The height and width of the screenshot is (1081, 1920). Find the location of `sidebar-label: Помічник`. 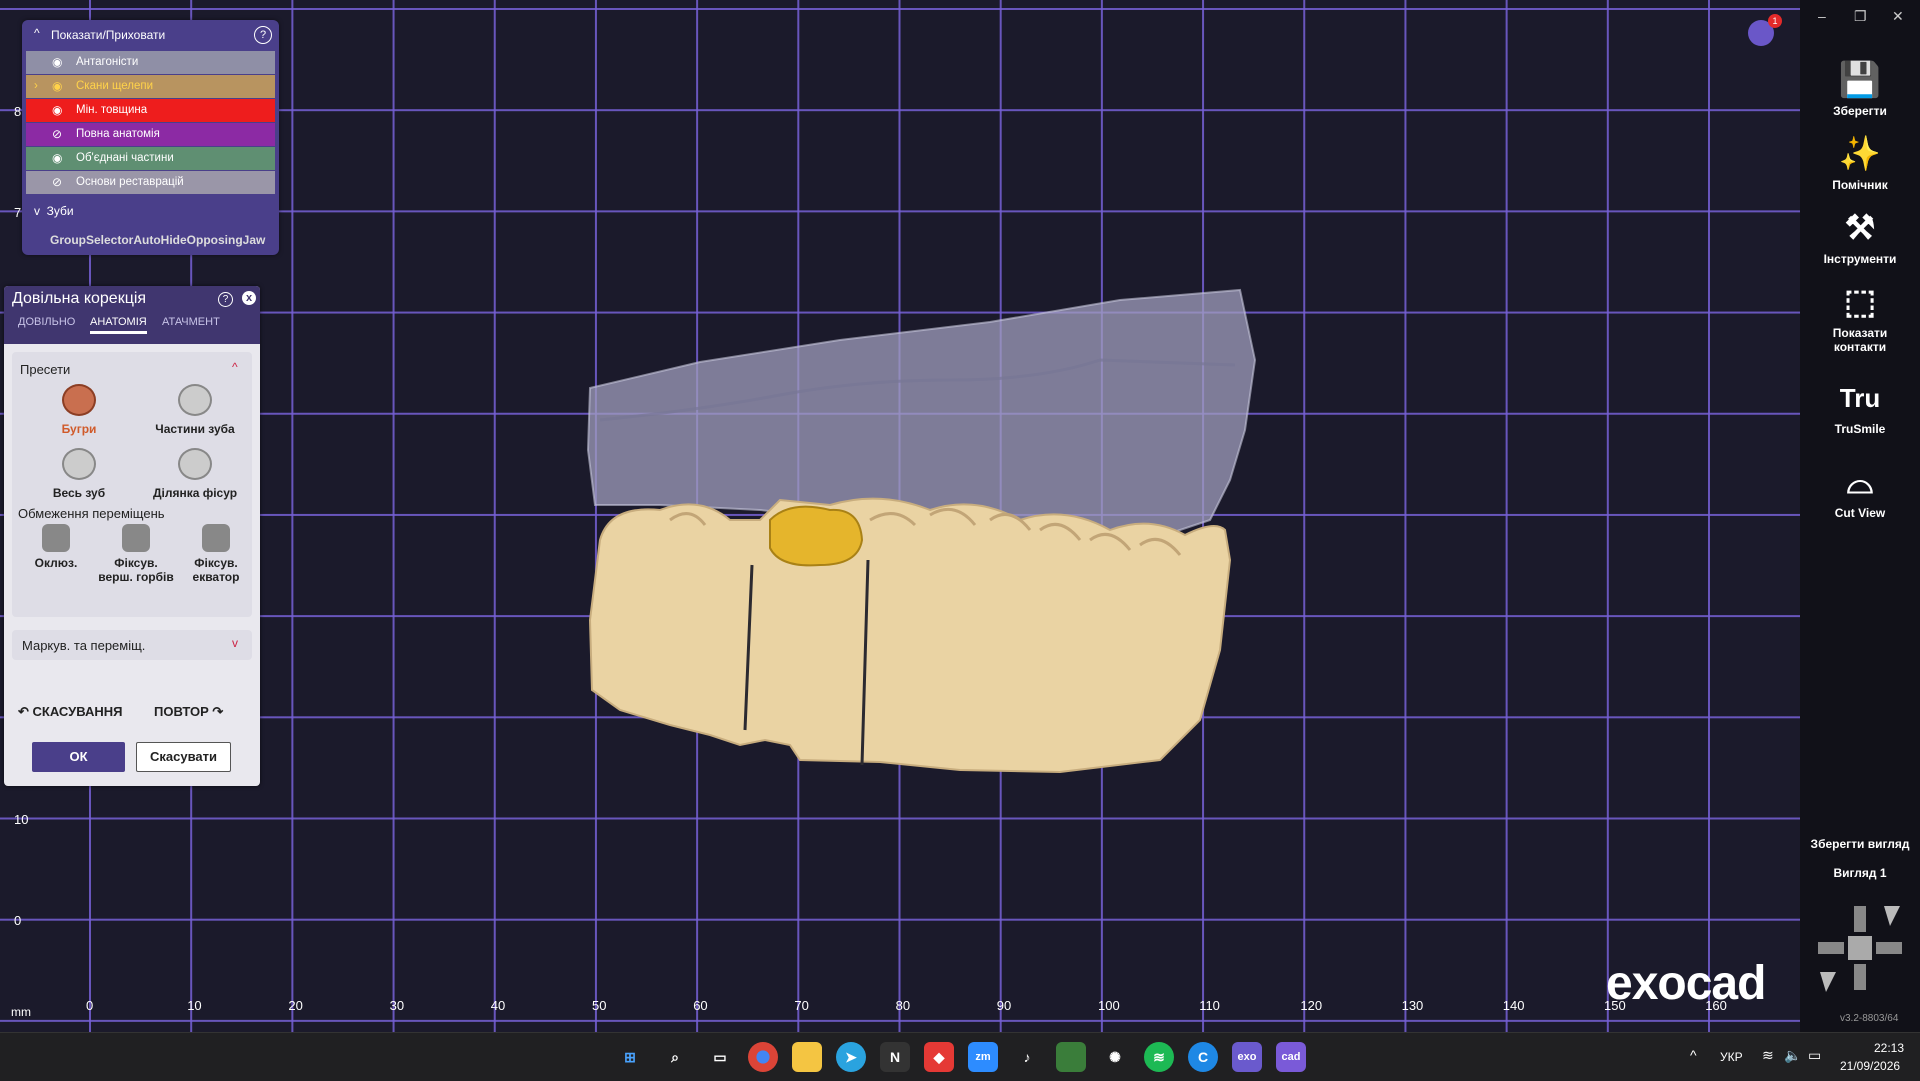

sidebar-label: Помічник is located at coordinates (1860, 185).